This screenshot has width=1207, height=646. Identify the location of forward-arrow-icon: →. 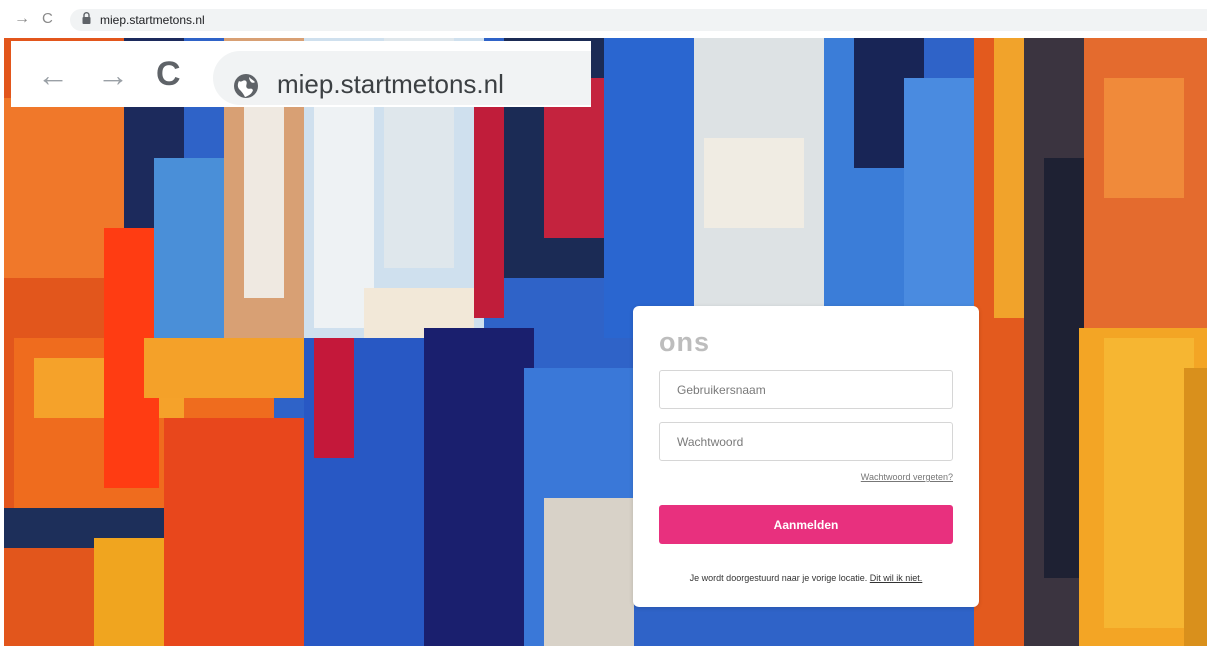
(113, 75).